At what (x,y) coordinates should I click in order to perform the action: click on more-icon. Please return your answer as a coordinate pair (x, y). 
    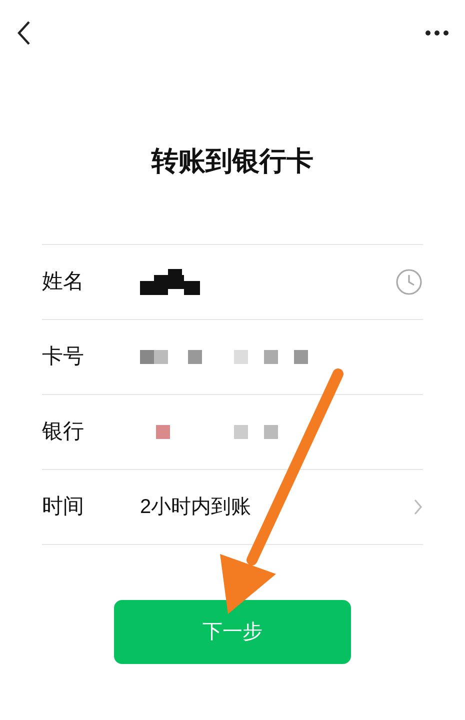
    Looking at the image, I should click on (437, 33).